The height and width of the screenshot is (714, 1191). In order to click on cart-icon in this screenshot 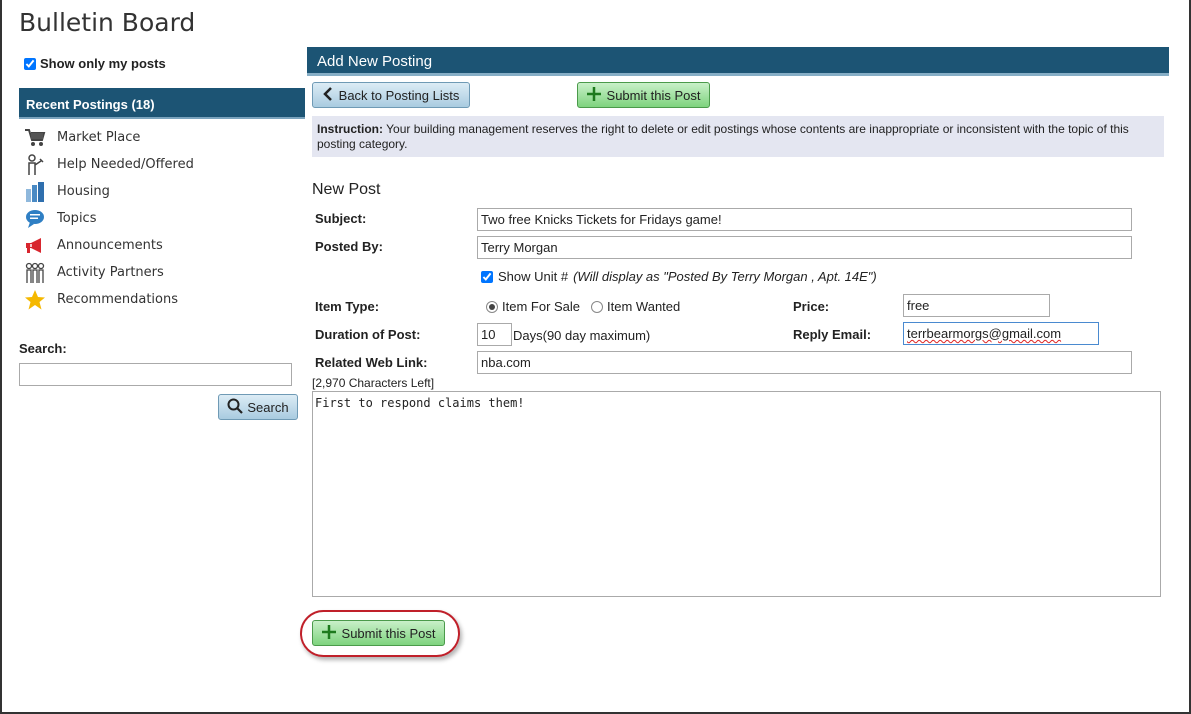, I will do `click(35, 138)`.